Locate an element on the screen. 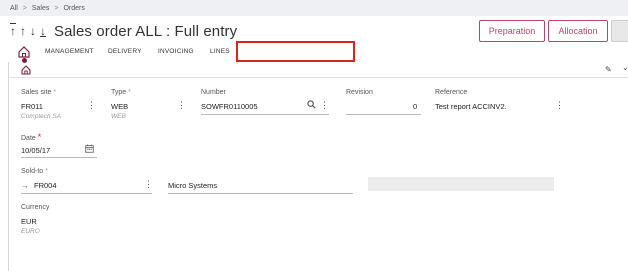 The height and width of the screenshot is (271, 628). sold-to-menu-icon: ⋮ is located at coordinates (148, 184).